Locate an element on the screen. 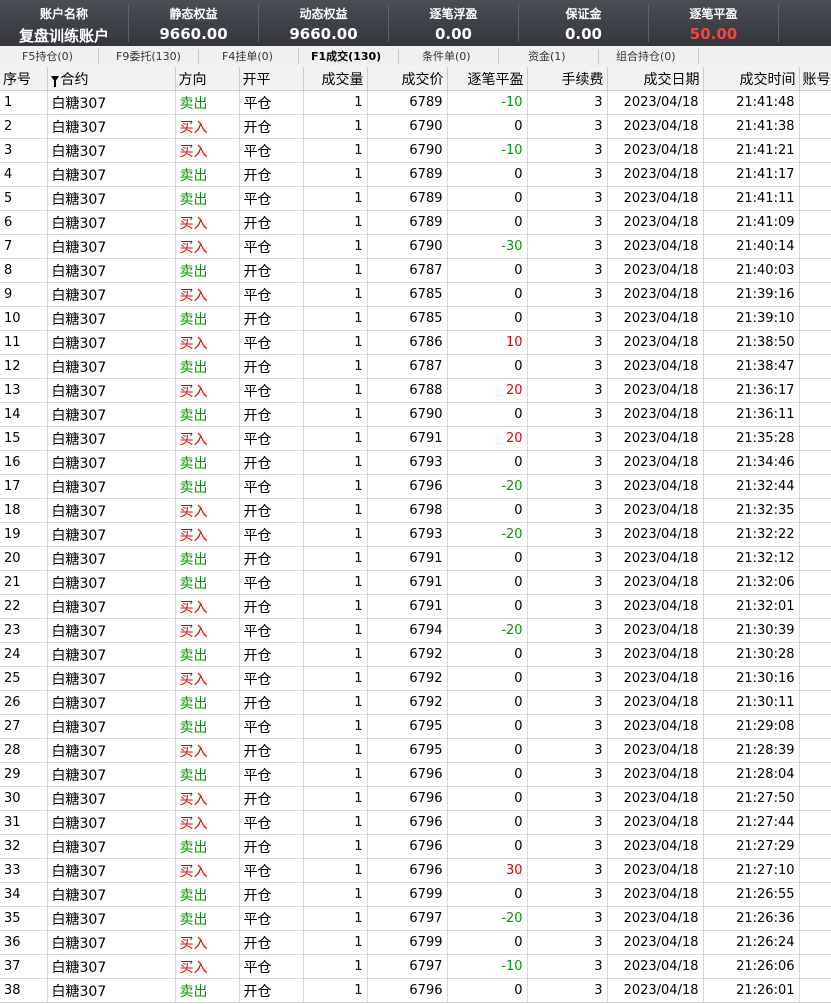  table-row: 8 白糖307 卖出 开仓 1 6787 0 3 2023/04/18 21:40:03 is located at coordinates (415, 270).